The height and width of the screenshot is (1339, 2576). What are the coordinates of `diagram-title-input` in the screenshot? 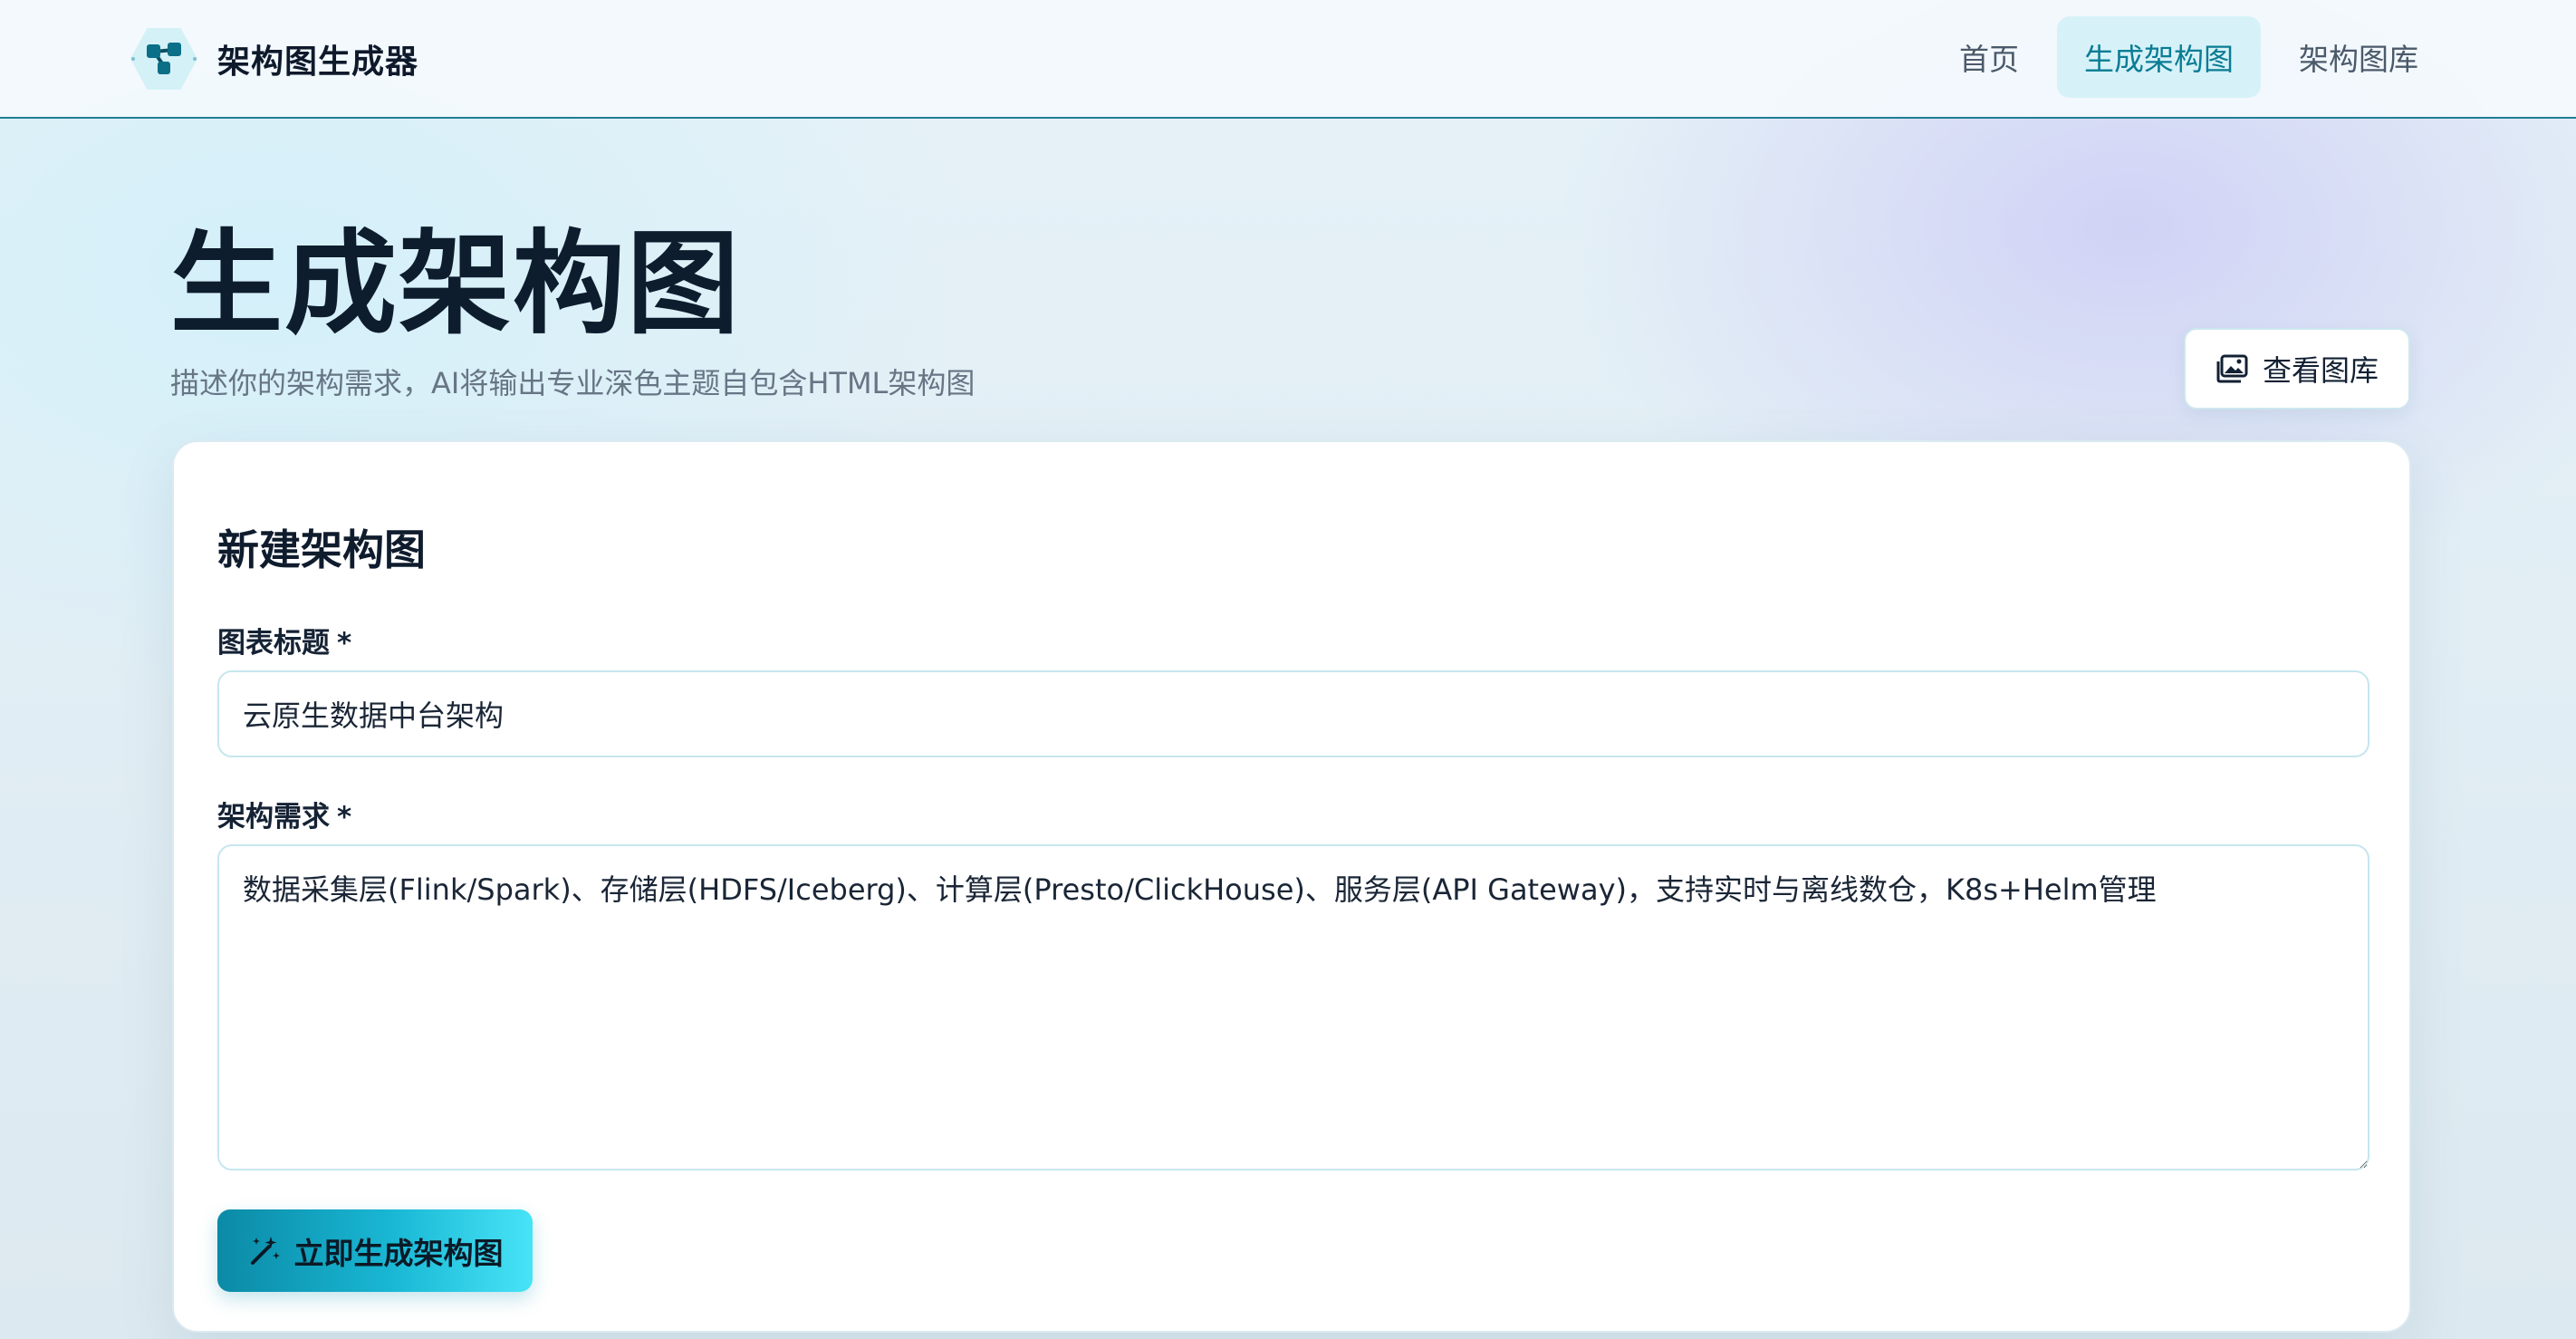 It's located at (1293, 714).